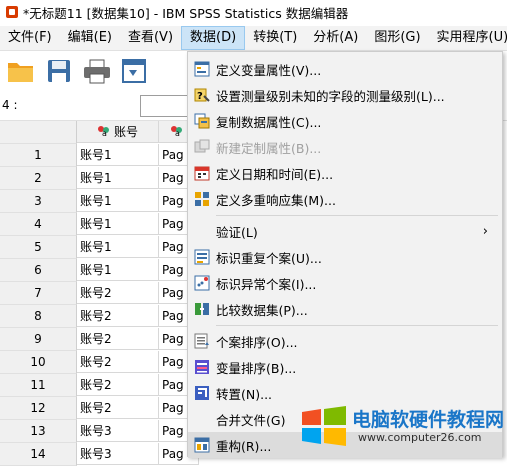 Image resolution: width=507 pixels, height=466 pixels. Describe the element at coordinates (202, 199) in the screenshot. I see `multiple-response-icon` at that location.